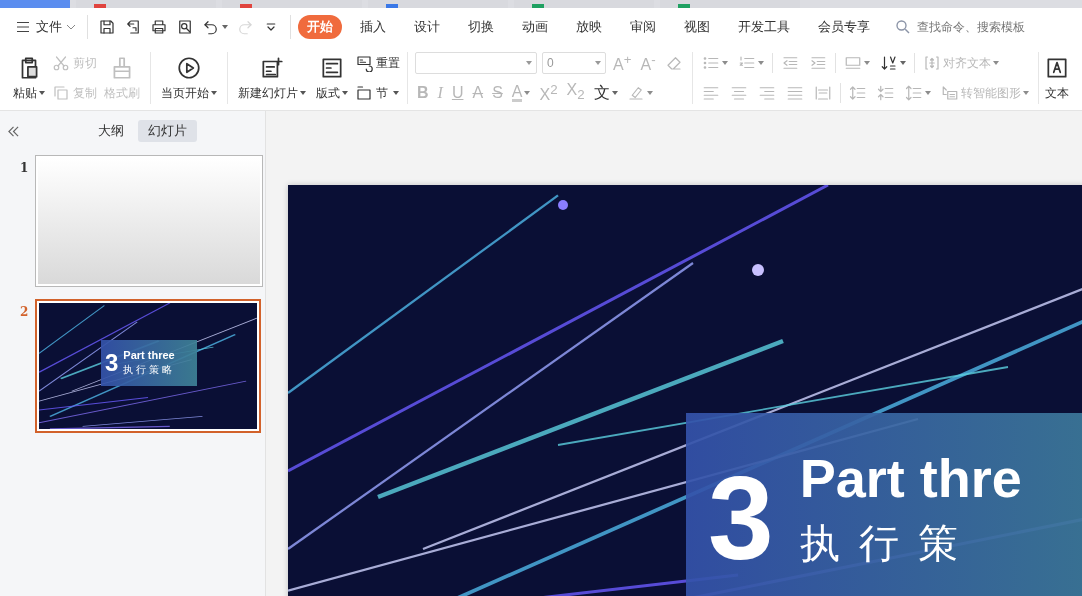 This screenshot has height=596, width=1082. I want to click on view-tab: 幻灯片, so click(167, 131).